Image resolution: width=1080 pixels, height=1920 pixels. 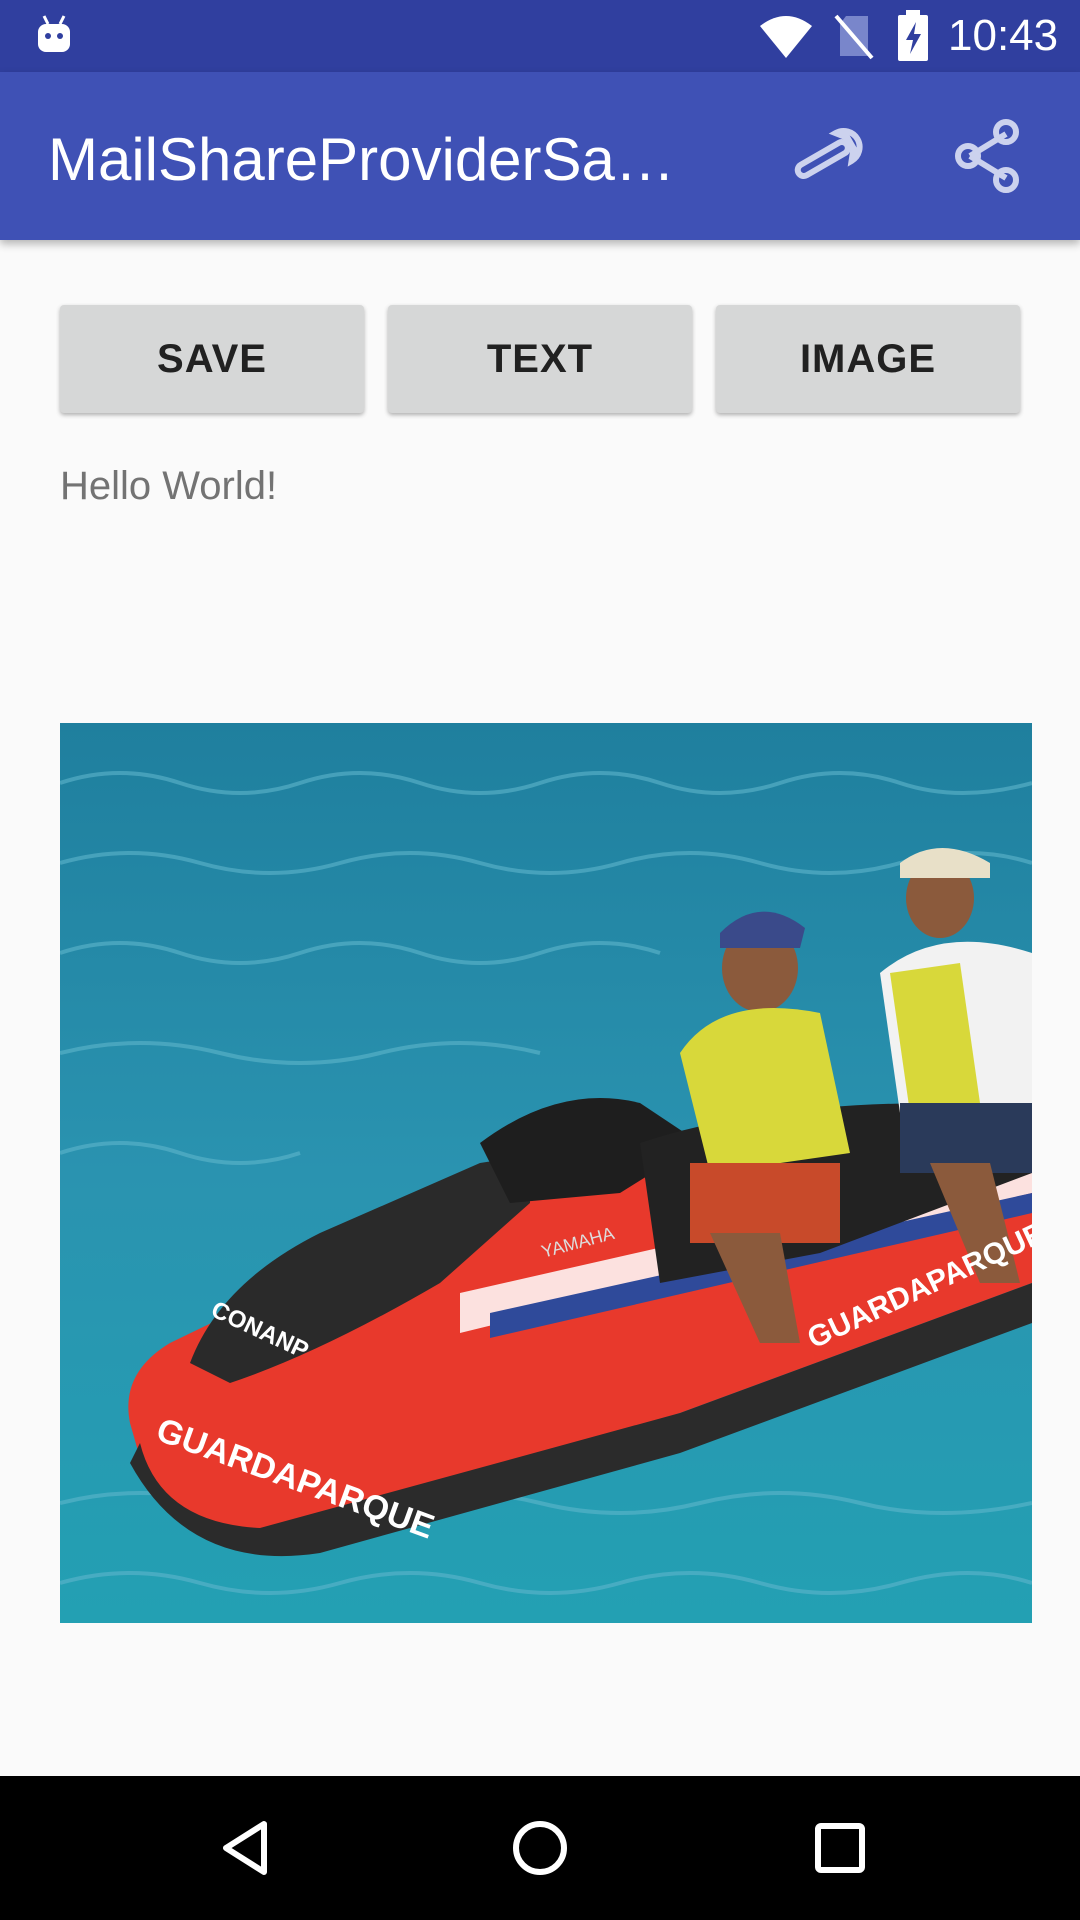 I want to click on status-bar: 10:43, so click(x=540, y=36).